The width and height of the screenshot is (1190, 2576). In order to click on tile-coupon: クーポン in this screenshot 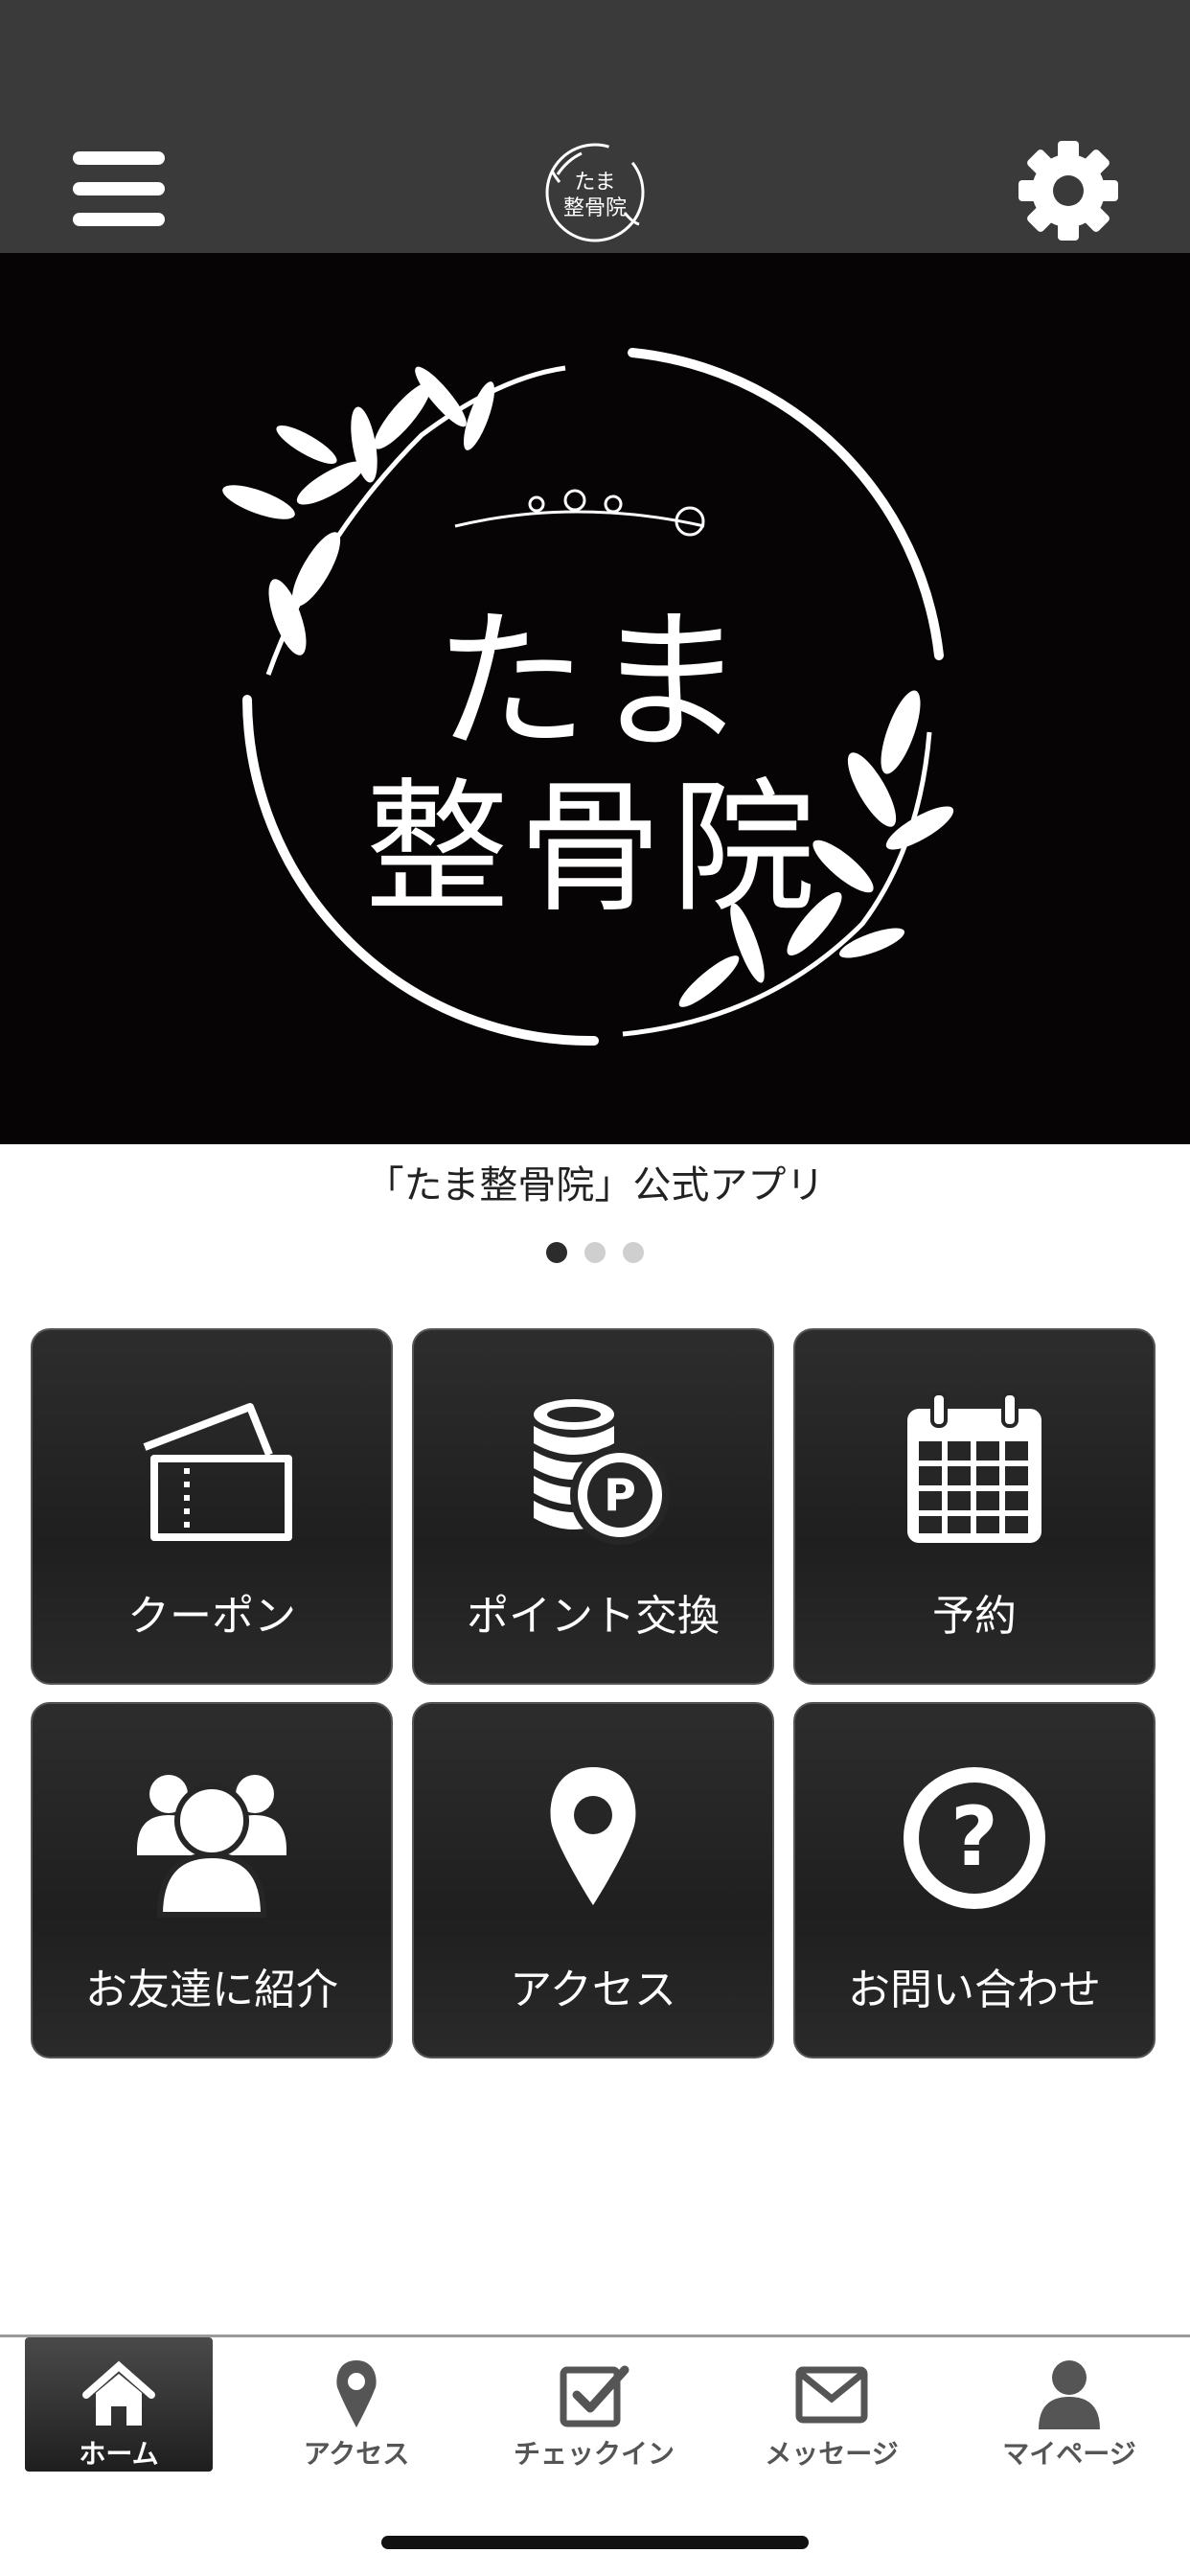, I will do `click(212, 1506)`.